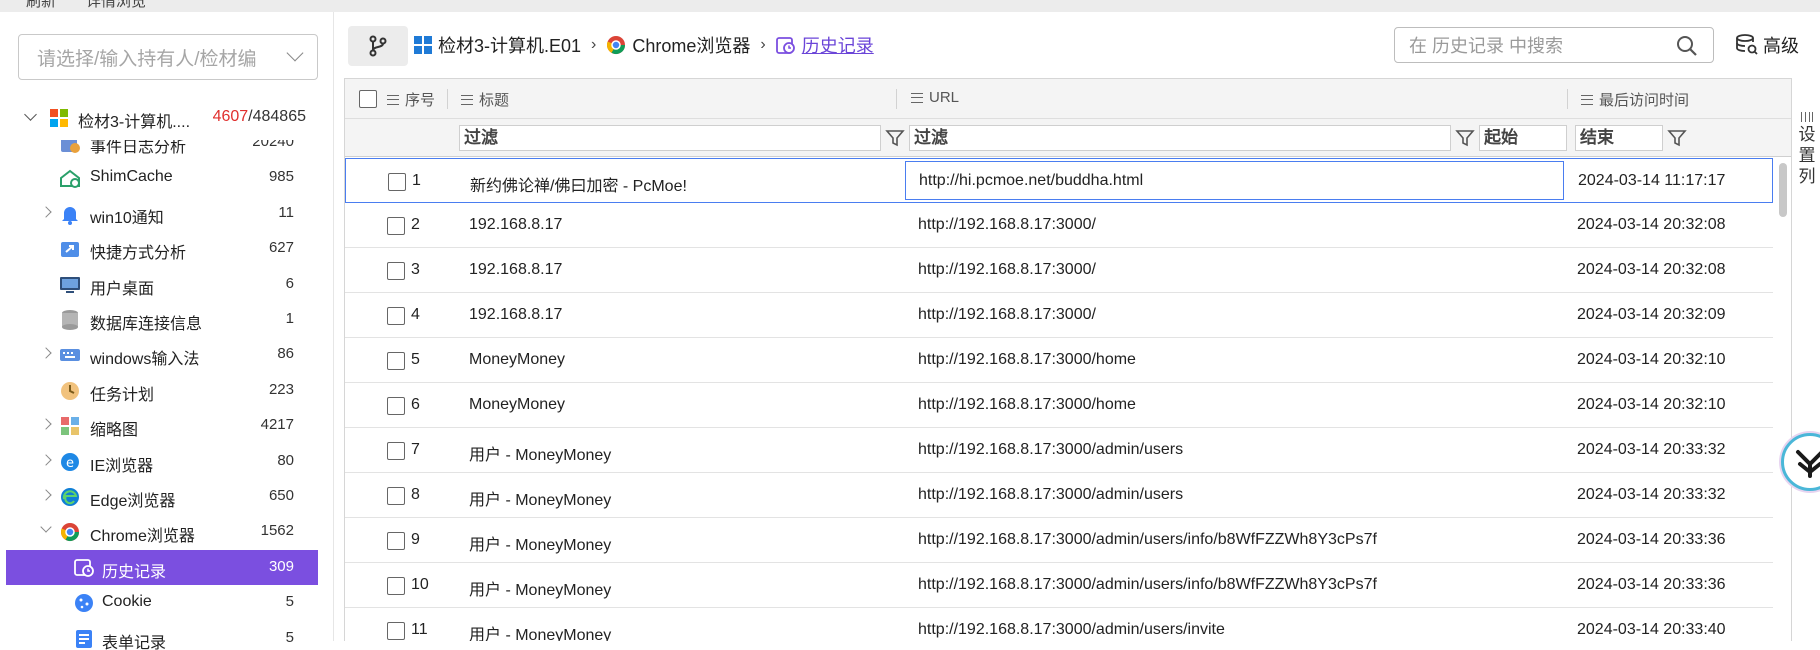  I want to click on breadcrumb-history: 历史记录, so click(838, 45).